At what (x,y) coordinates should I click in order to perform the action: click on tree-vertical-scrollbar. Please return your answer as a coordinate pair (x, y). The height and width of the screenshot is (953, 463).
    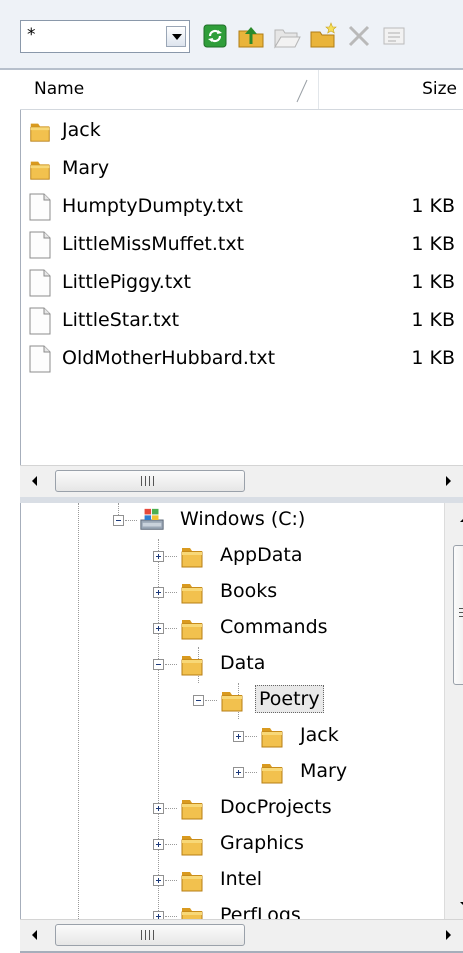
    Looking at the image, I should click on (453, 712).